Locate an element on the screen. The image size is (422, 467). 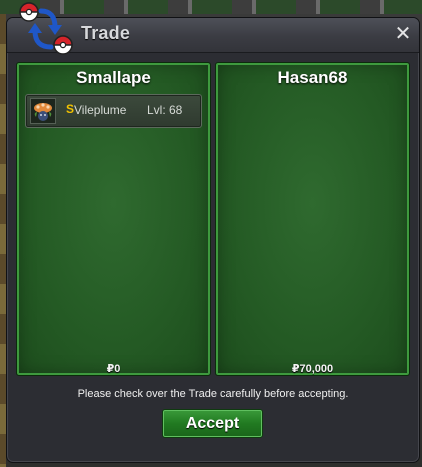
pokemon-level: Lvl: 68 is located at coordinates (165, 110).